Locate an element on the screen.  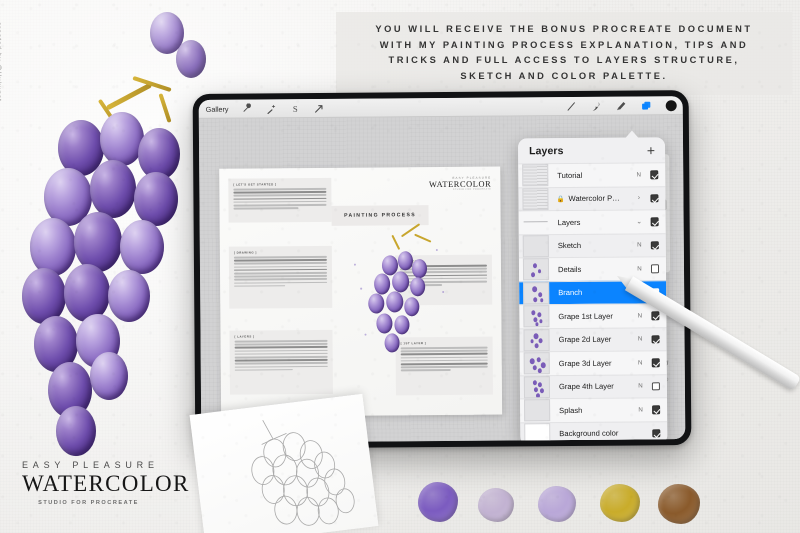
doc-brand-large: WATERCOLOR is located at coordinates (460, 184).